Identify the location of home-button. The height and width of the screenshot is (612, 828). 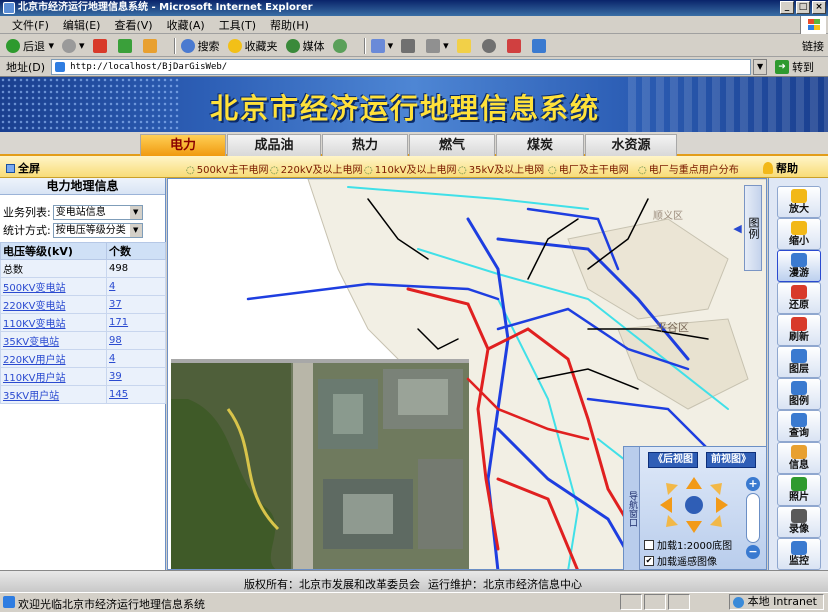
(151, 45).